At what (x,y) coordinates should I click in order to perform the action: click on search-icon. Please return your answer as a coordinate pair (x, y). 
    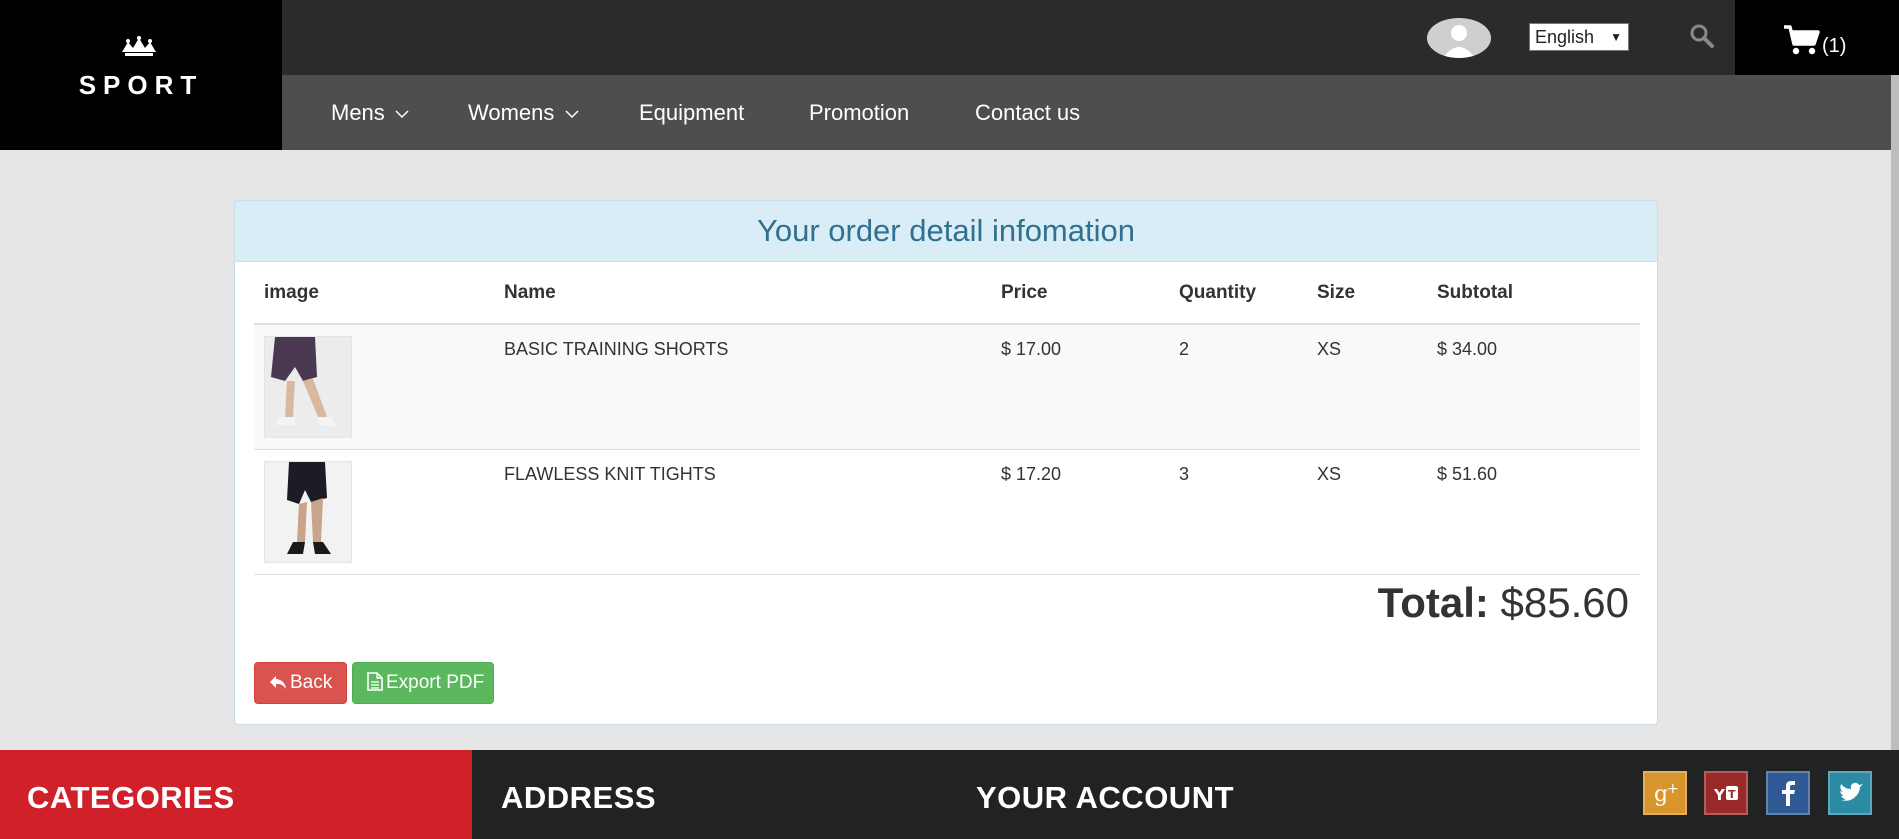
    Looking at the image, I should click on (1702, 36).